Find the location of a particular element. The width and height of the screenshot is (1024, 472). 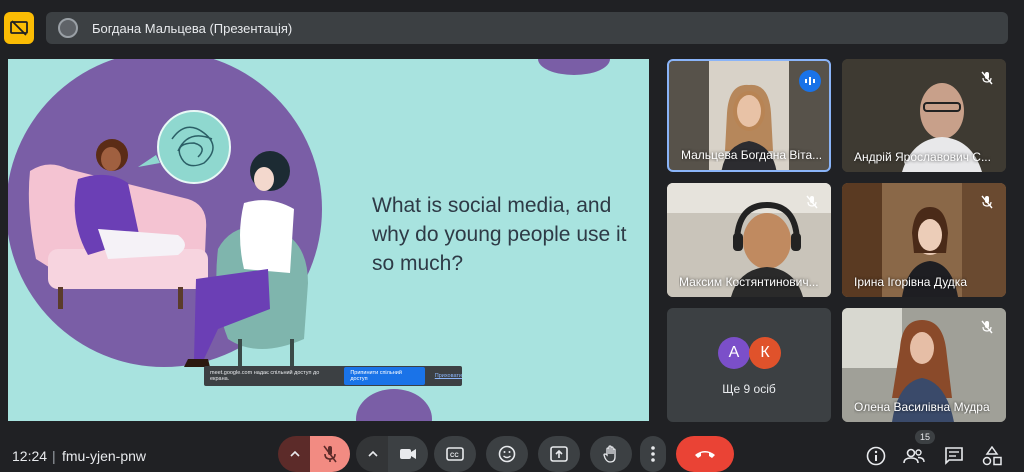

top-bar: Богдана Мальцева (Презентація) is located at coordinates (512, 28).